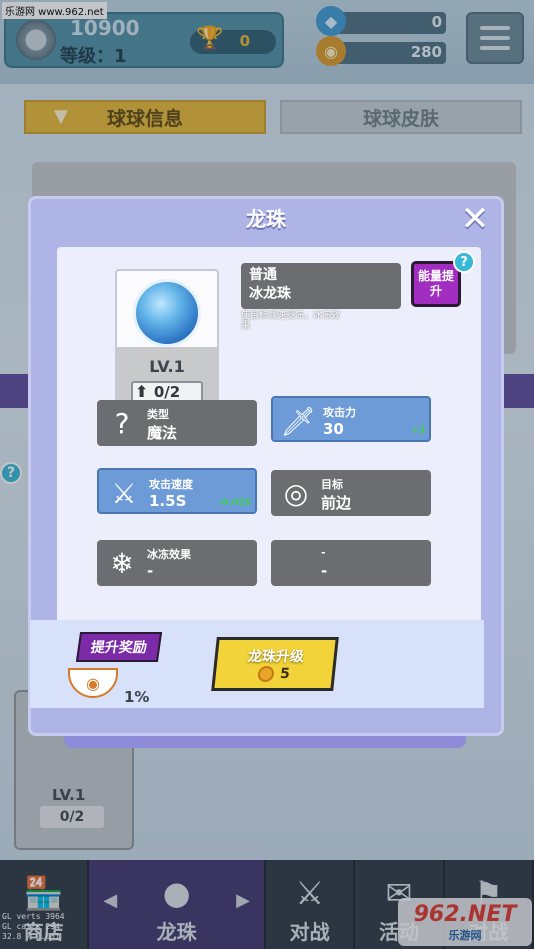 The height and width of the screenshot is (949, 534). I want to click on upgrade-button: 龙珠升级 5, so click(275, 664).